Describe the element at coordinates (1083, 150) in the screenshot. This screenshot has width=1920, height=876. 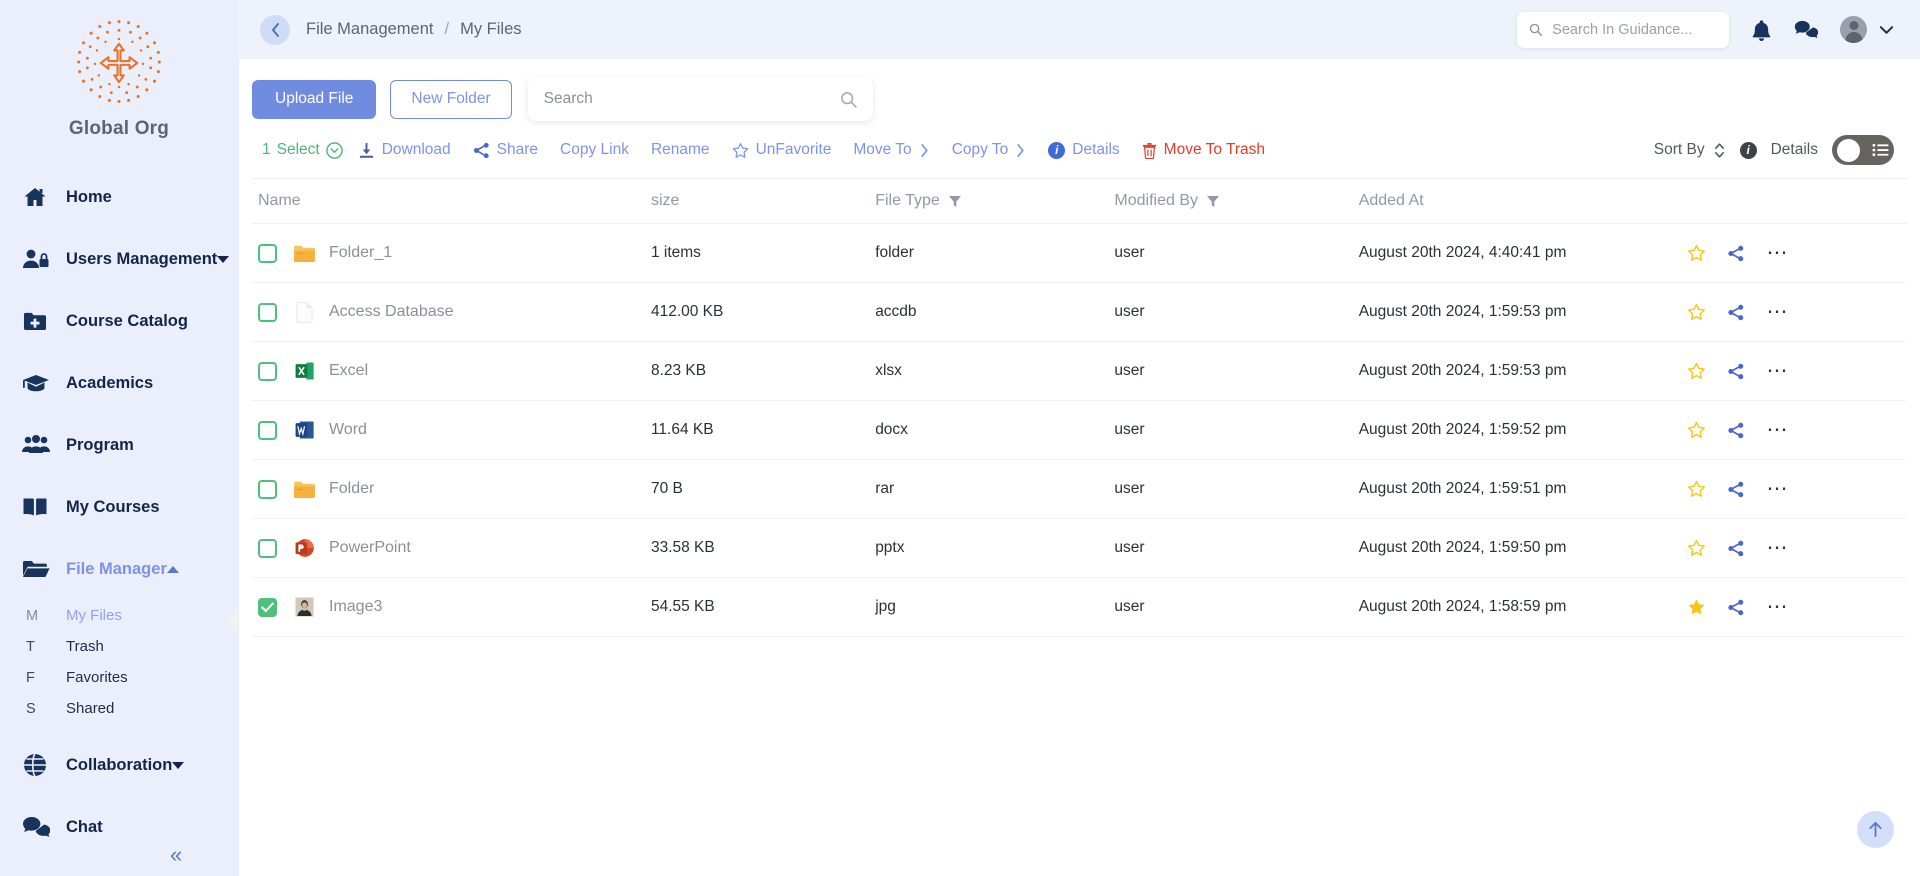
I see `details-action: i Details` at that location.